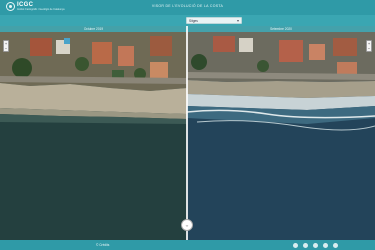  What do you see at coordinates (214, 20) in the screenshot?
I see `location-select: Sitges` at bounding box center [214, 20].